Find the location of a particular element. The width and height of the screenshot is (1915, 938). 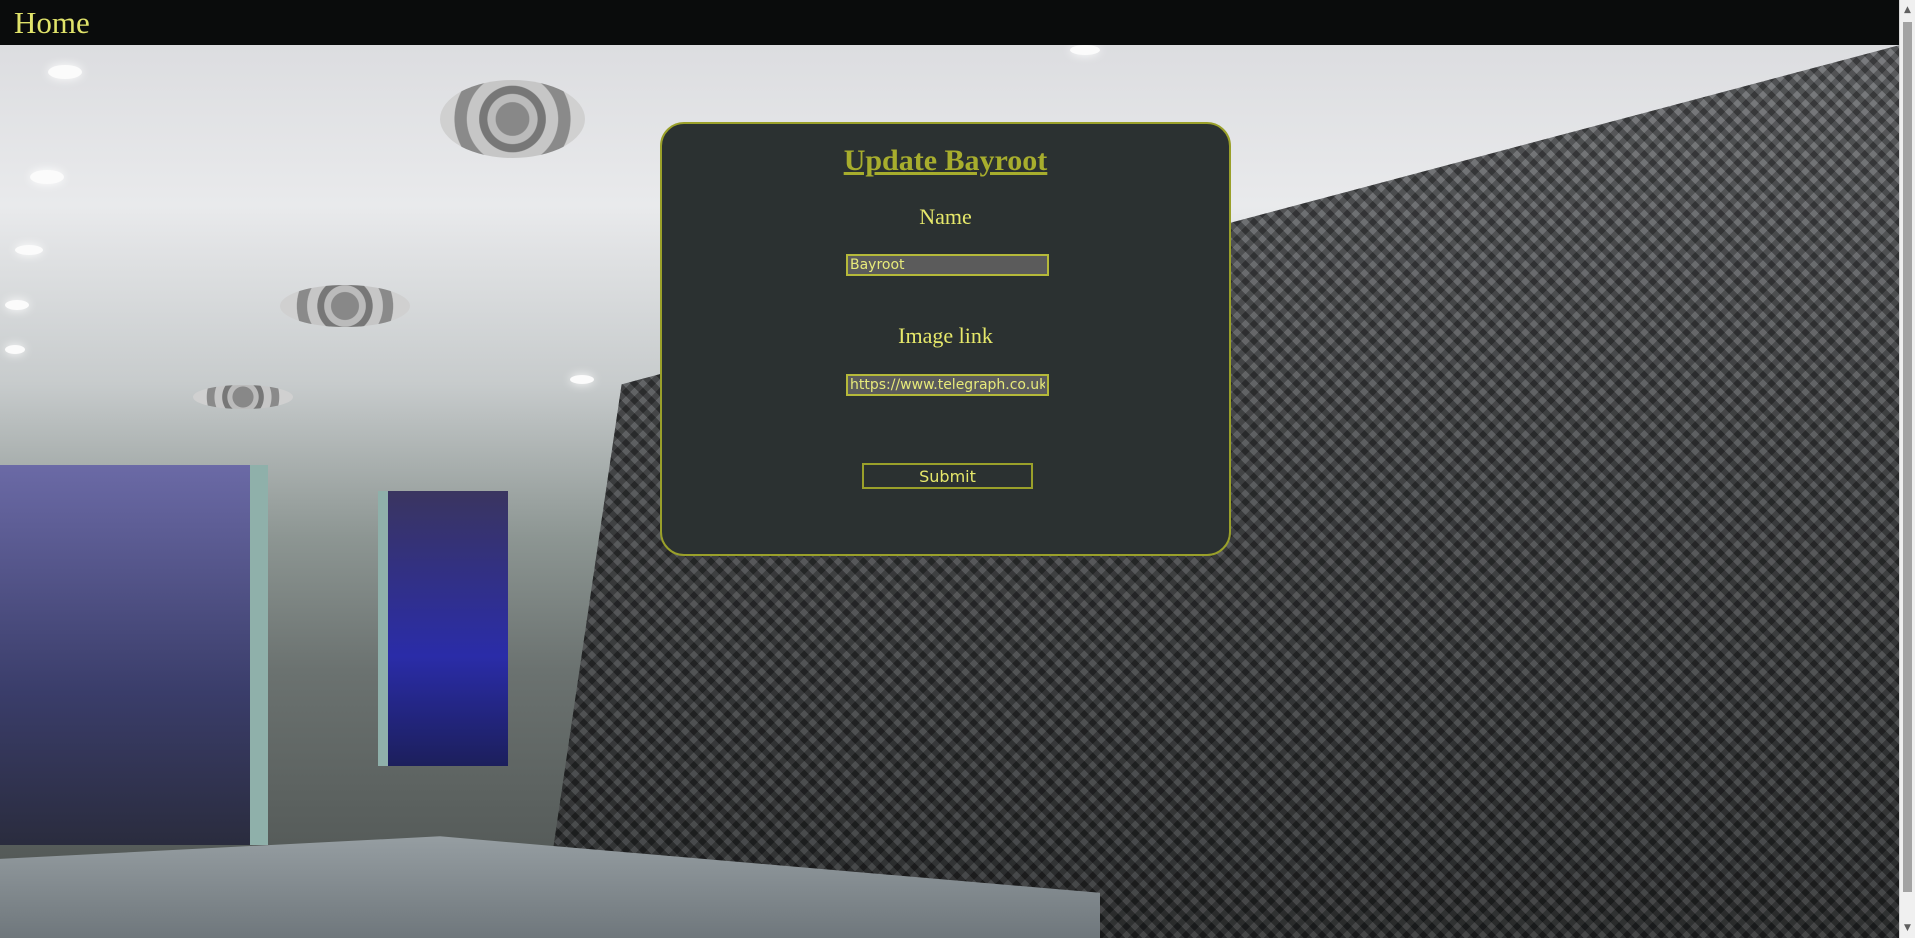

name-input is located at coordinates (947, 265).